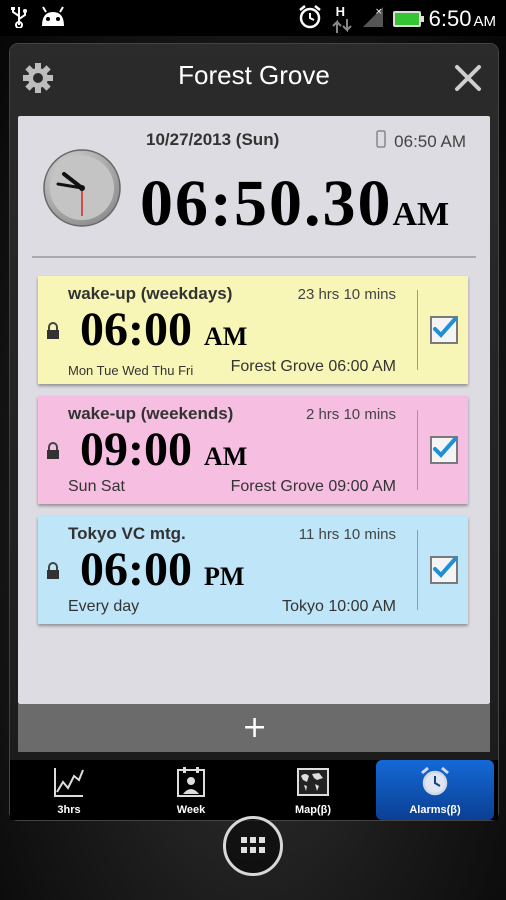 Image resolution: width=506 pixels, height=900 pixels. I want to click on alarm-time: 06:00 AM, so click(164, 329).